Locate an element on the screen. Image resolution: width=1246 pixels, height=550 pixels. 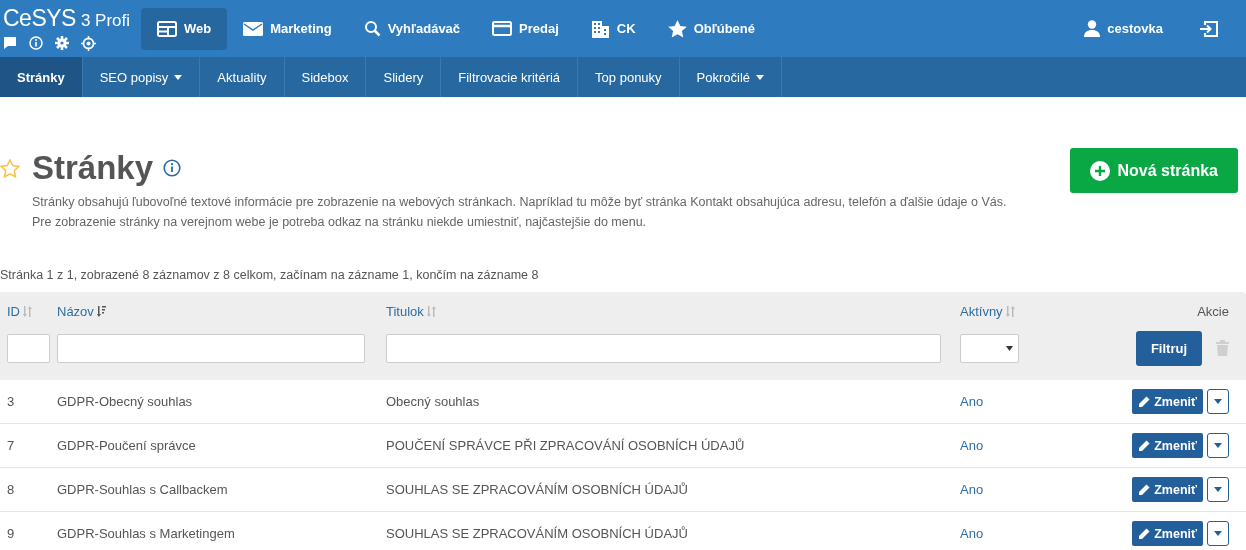
search-icon is located at coordinates (372, 28).